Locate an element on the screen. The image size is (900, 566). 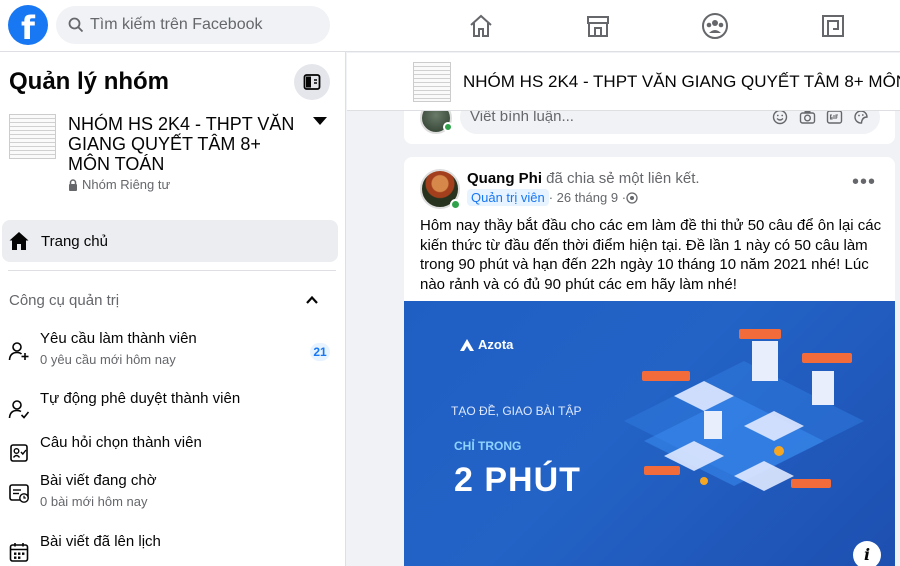
collapse-sidebar-button is located at coordinates (312, 82).